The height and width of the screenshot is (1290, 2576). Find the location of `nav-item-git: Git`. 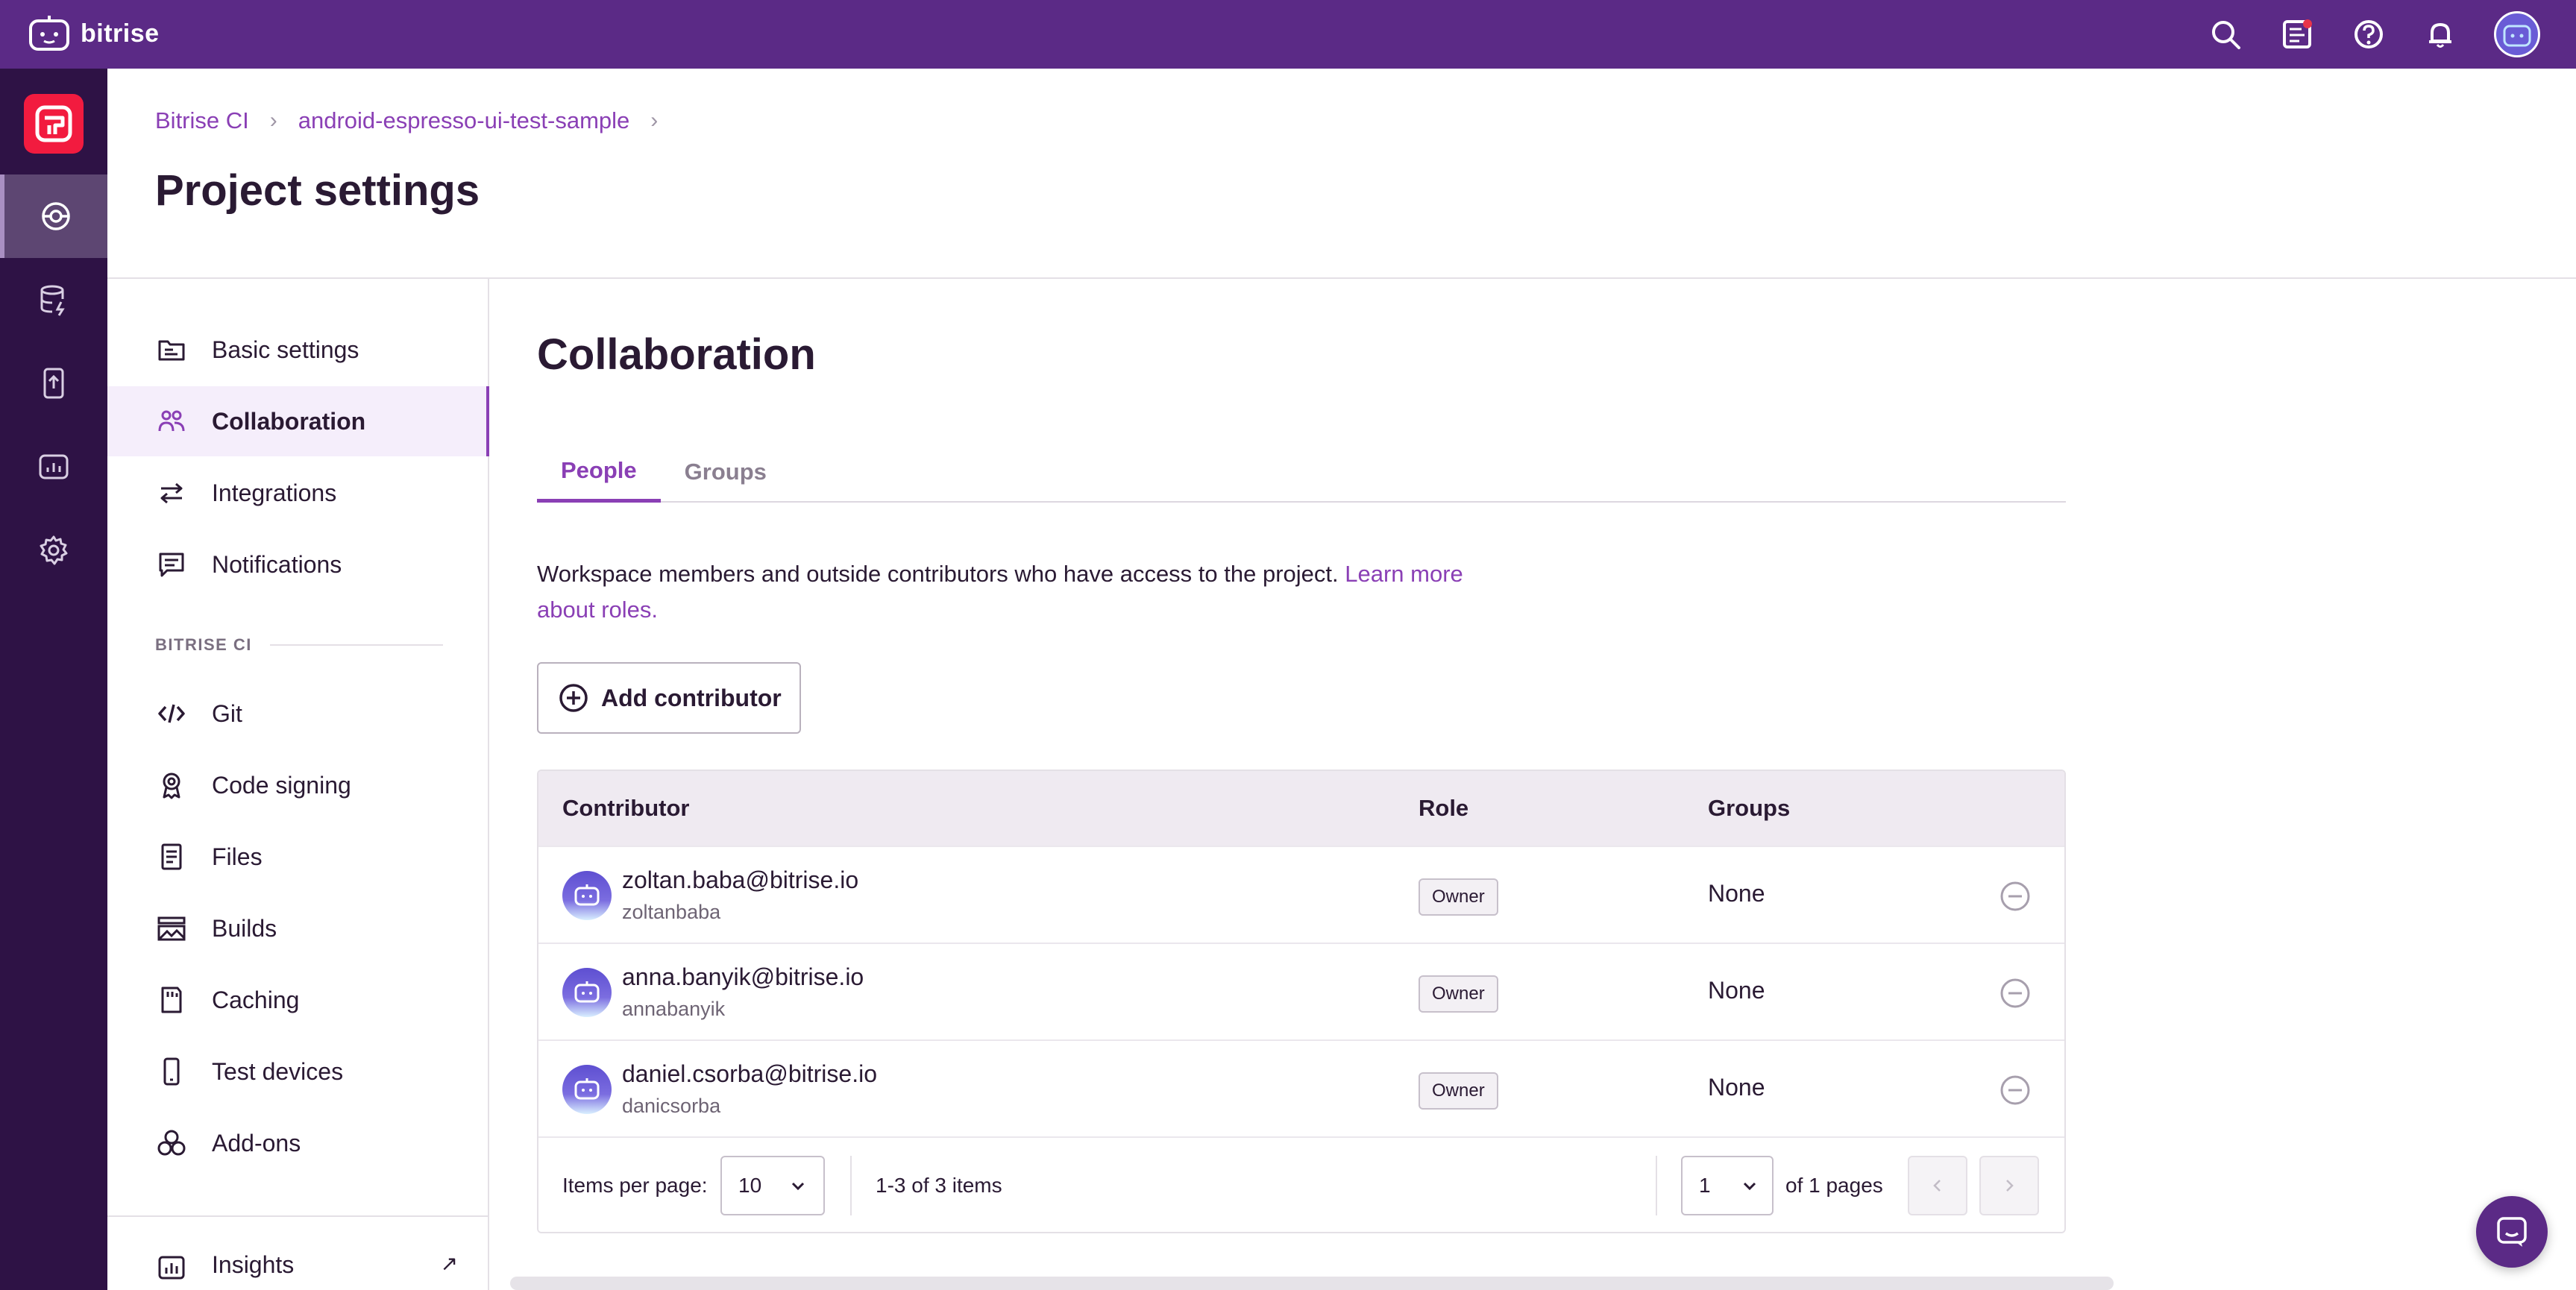

nav-item-git: Git is located at coordinates (298, 714).